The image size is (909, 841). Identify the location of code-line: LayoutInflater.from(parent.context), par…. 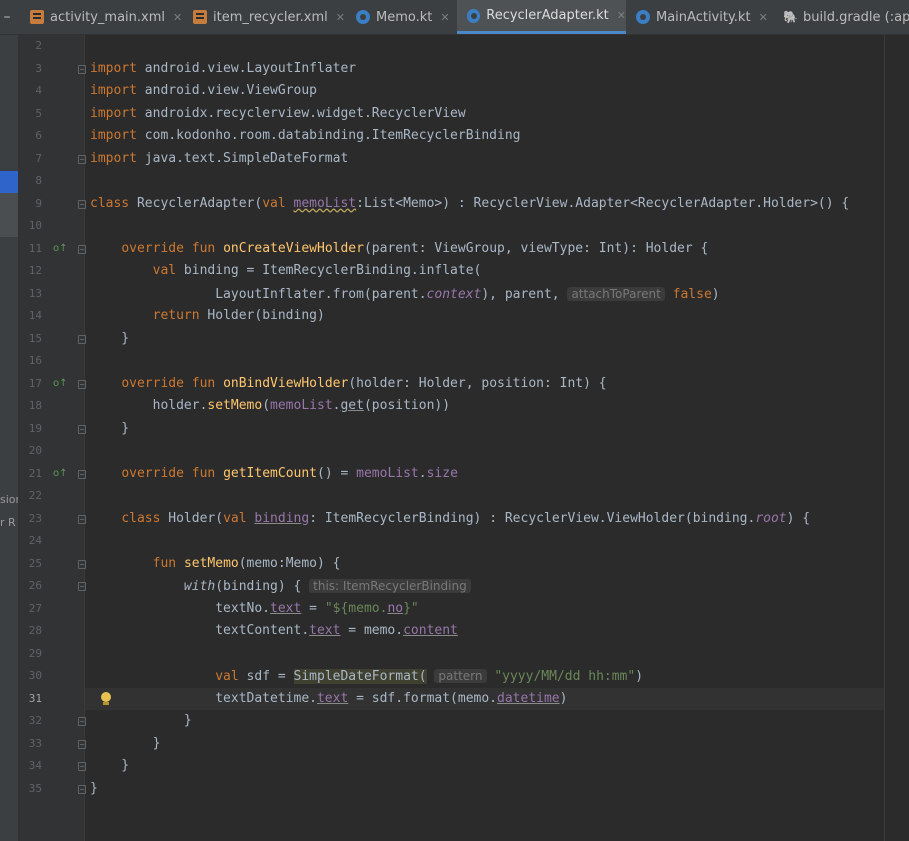
(405, 294).